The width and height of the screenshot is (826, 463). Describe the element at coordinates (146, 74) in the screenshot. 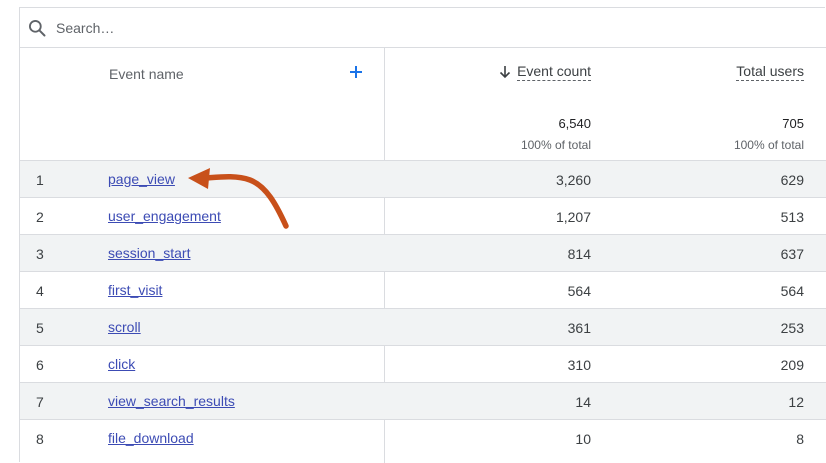

I see `column-header-event-name: Event name` at that location.